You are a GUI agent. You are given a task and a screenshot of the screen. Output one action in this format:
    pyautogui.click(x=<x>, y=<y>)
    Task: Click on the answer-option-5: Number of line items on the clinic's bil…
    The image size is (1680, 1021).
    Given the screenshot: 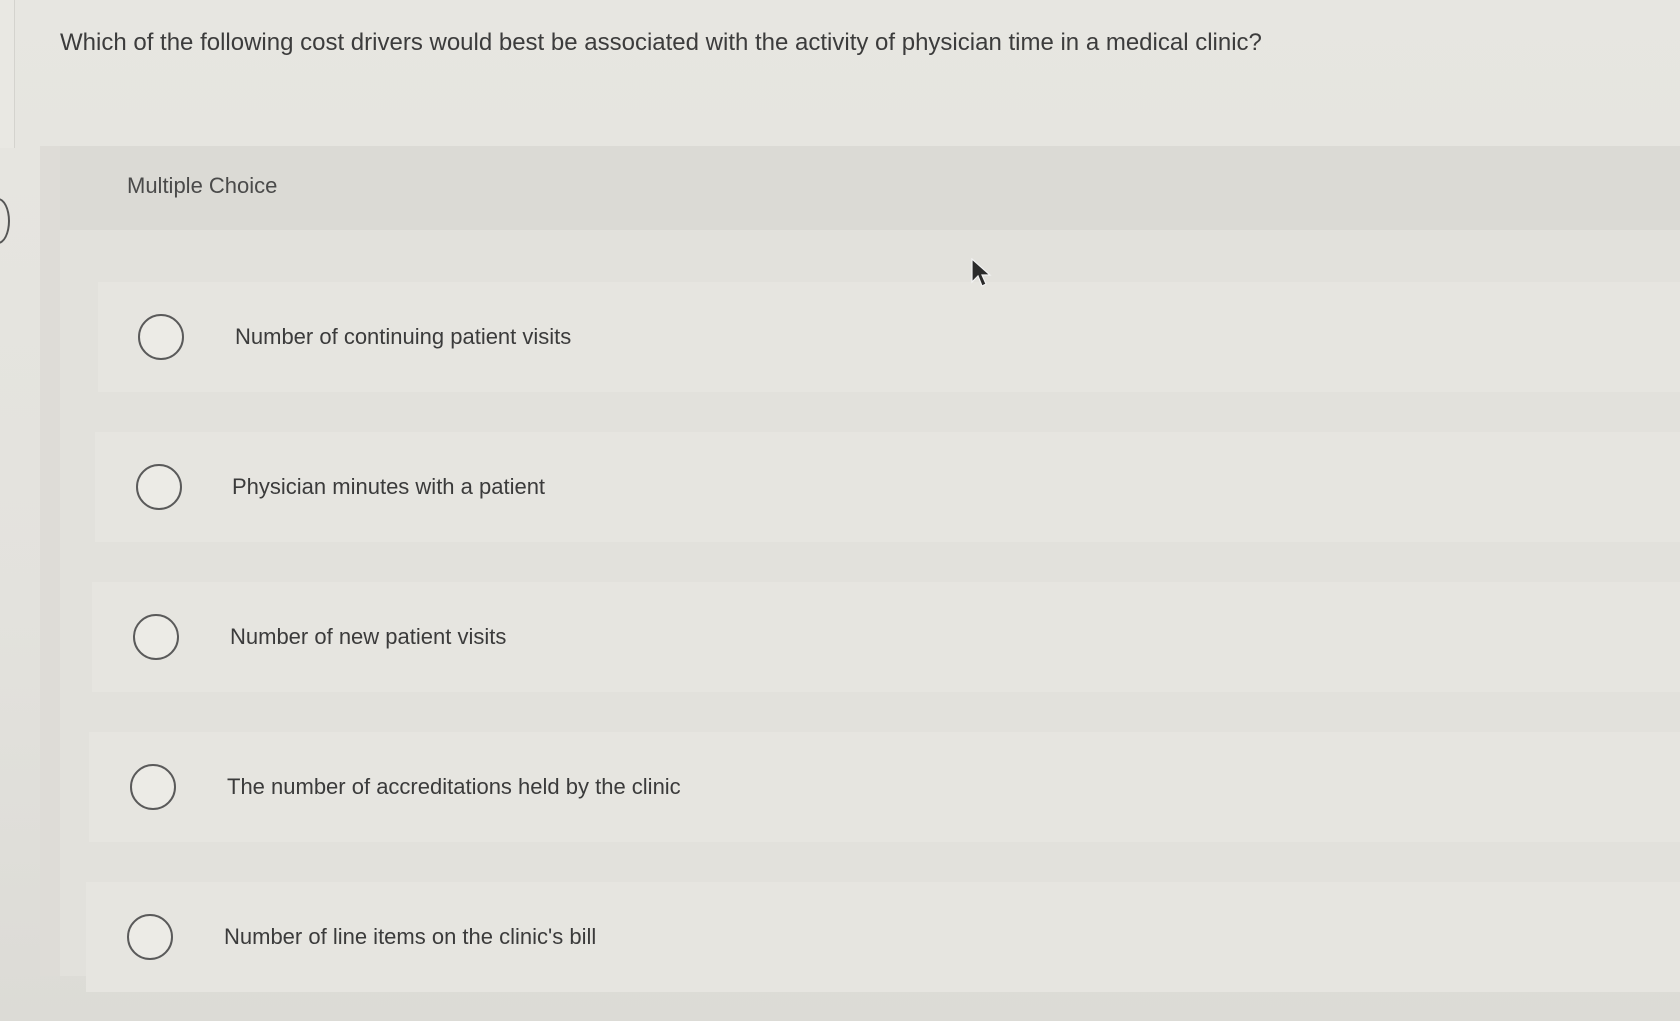 What is the action you would take?
    pyautogui.click(x=883, y=937)
    